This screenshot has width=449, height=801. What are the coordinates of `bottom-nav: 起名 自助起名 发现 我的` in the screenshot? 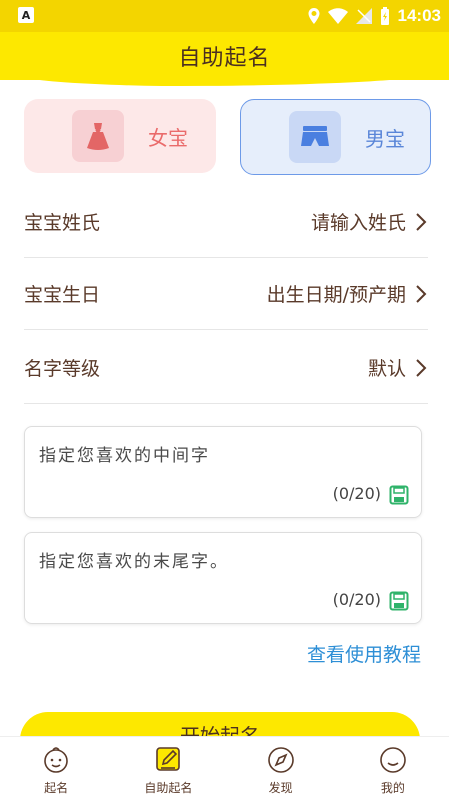 It's located at (224, 768).